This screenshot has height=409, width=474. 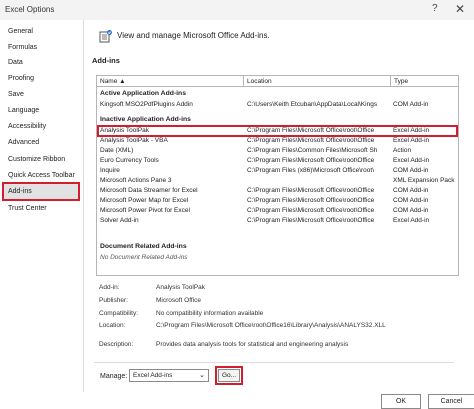 I want to click on detail-label-location: Location:, so click(x=112, y=325).